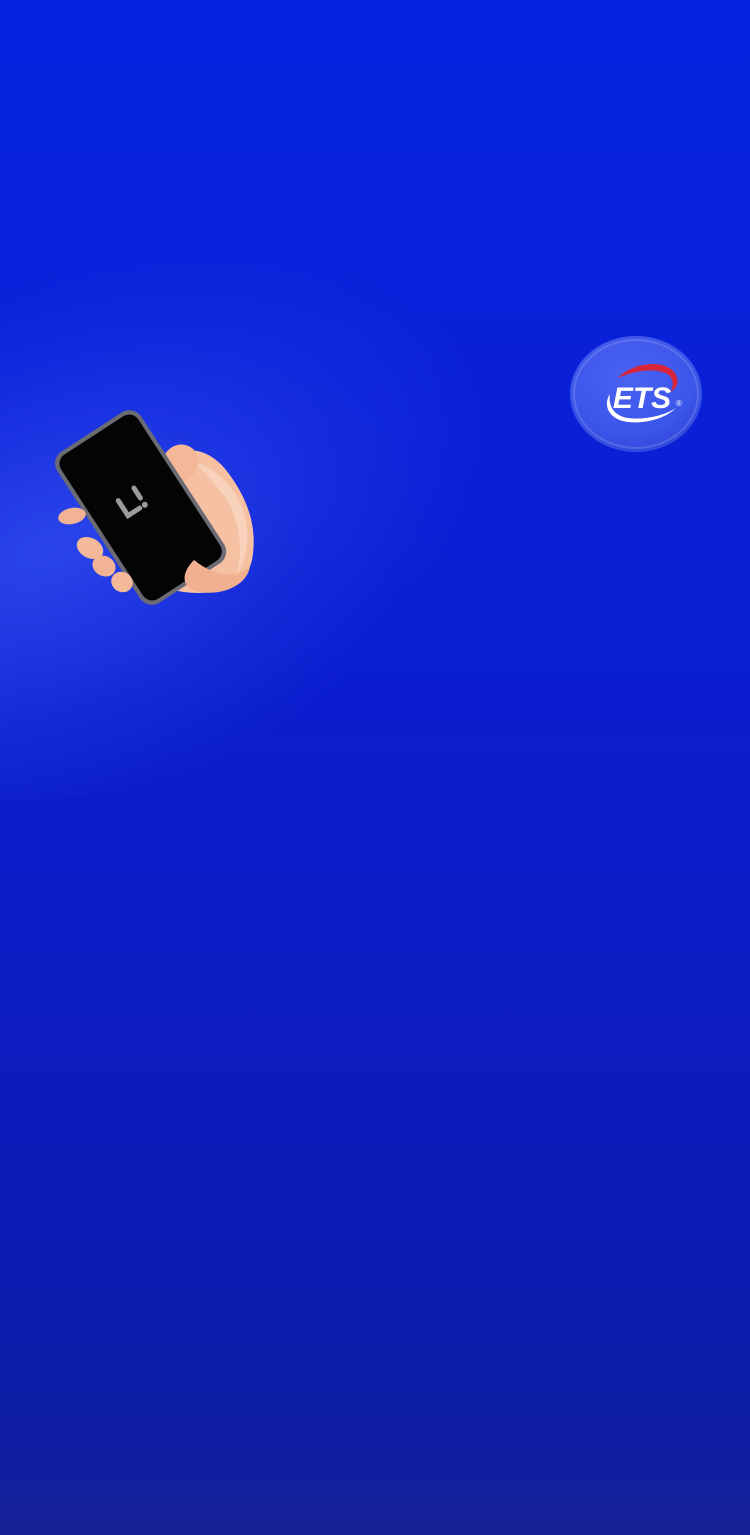 The height and width of the screenshot is (1535, 750). I want to click on ets-badge-text: ETS, so click(642, 398).